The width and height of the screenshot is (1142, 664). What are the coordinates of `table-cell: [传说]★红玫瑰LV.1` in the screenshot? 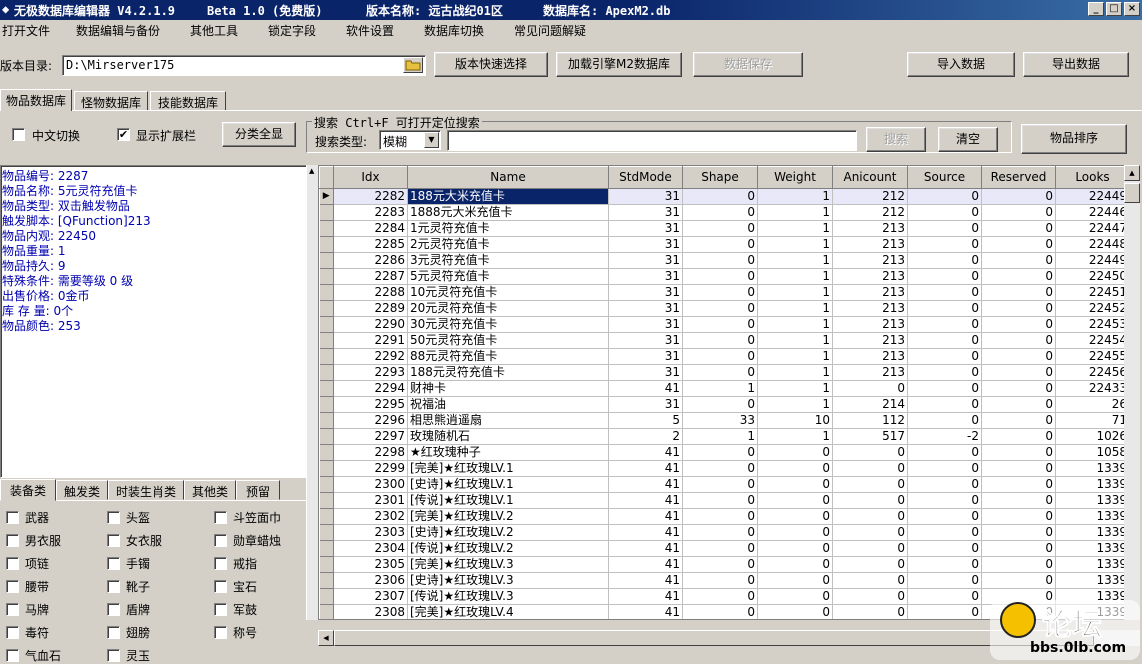 It's located at (508, 500).